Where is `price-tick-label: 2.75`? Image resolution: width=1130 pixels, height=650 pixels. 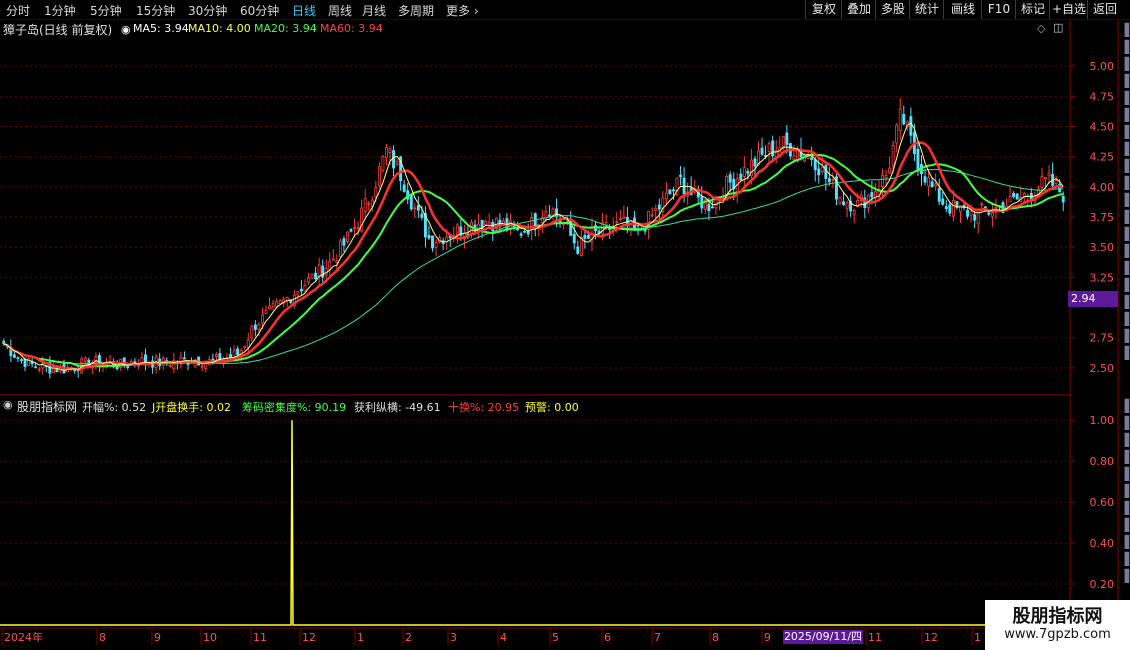 price-tick-label: 2.75 is located at coordinates (1102, 338).